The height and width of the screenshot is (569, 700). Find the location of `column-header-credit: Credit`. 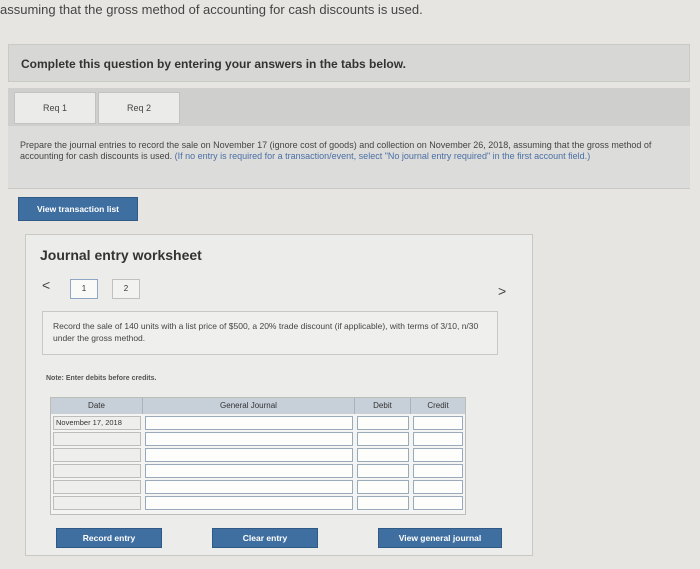

column-header-credit: Credit is located at coordinates (438, 406).